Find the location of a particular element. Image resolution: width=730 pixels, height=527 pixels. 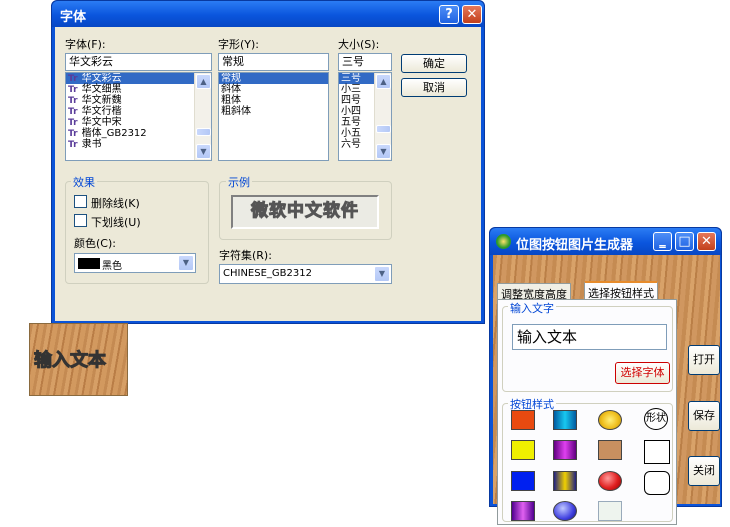

shape-square-button is located at coordinates (657, 452).